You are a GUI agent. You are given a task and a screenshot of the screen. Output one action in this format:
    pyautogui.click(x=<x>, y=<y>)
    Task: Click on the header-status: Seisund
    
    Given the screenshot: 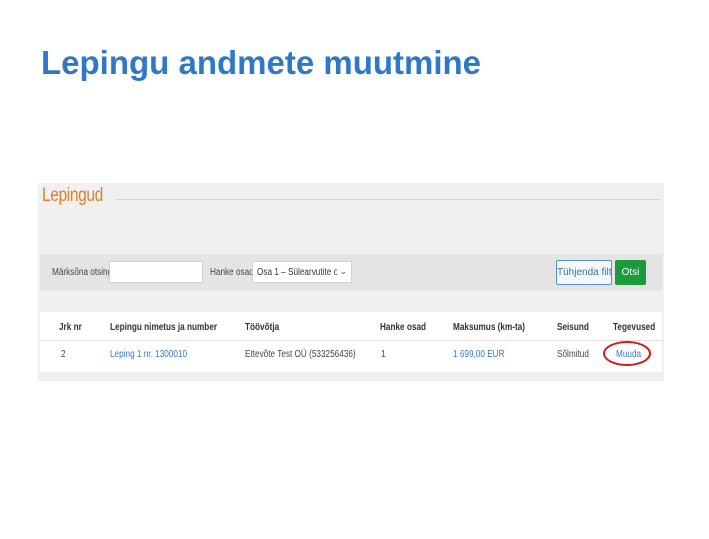 What is the action you would take?
    pyautogui.click(x=573, y=327)
    